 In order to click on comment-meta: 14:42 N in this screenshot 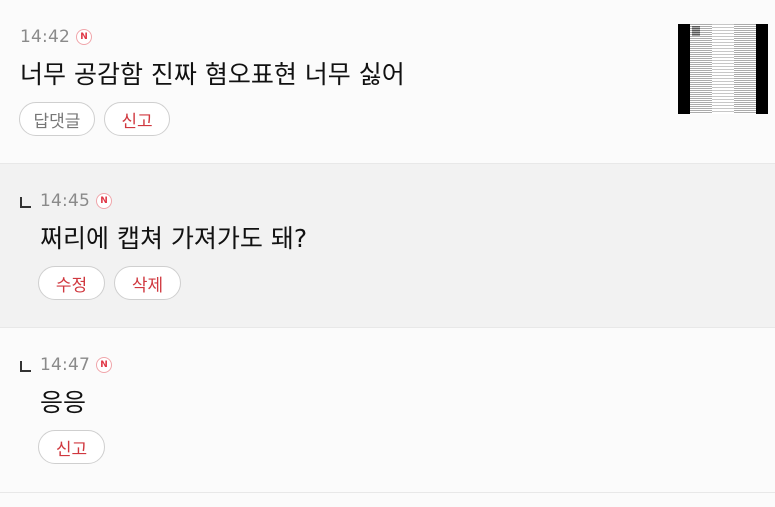, I will do `click(56, 37)`.